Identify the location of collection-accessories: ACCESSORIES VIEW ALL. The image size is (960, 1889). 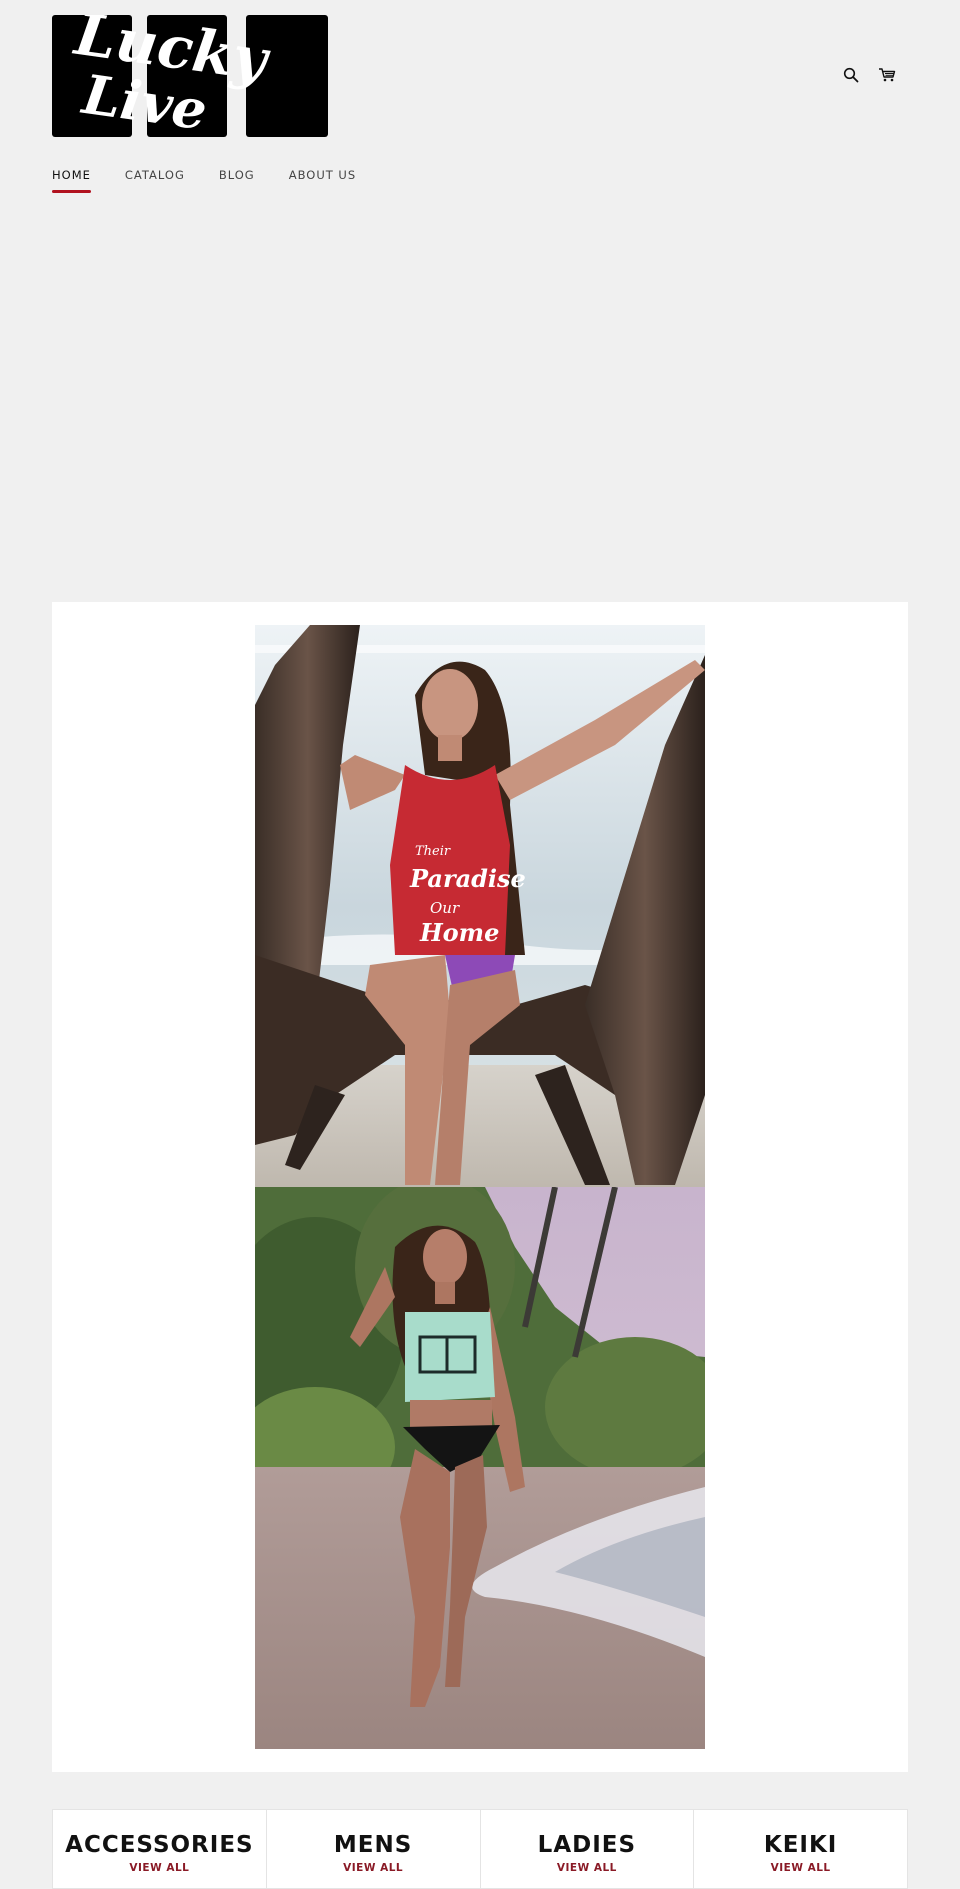
(160, 1849).